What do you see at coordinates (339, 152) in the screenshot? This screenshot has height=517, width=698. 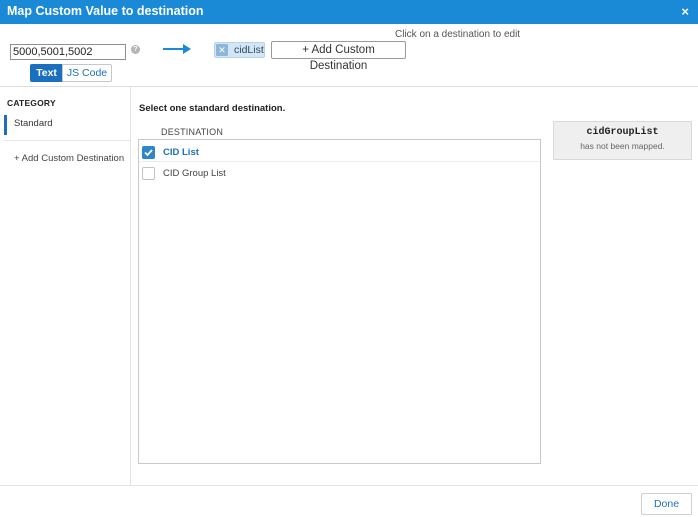 I see `list-item: CID List` at bounding box center [339, 152].